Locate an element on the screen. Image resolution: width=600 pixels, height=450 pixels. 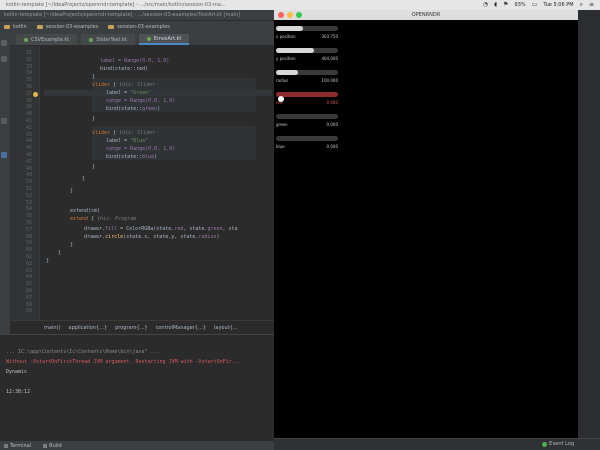
build-button: Build is located at coordinates (52, 446).